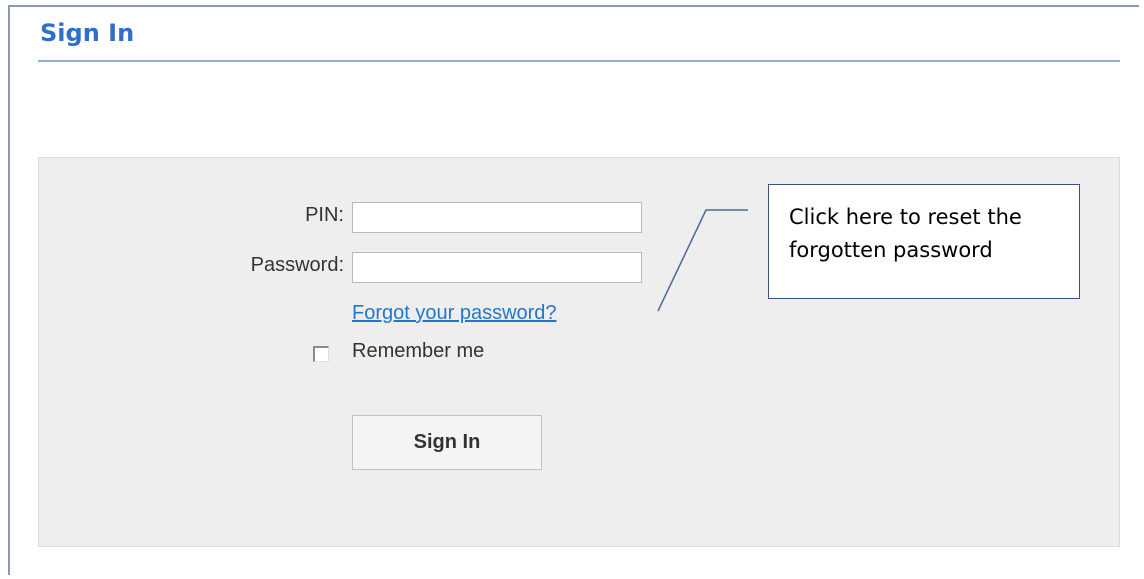 This screenshot has width=1144, height=579. What do you see at coordinates (497, 217) in the screenshot?
I see `pin-input` at bounding box center [497, 217].